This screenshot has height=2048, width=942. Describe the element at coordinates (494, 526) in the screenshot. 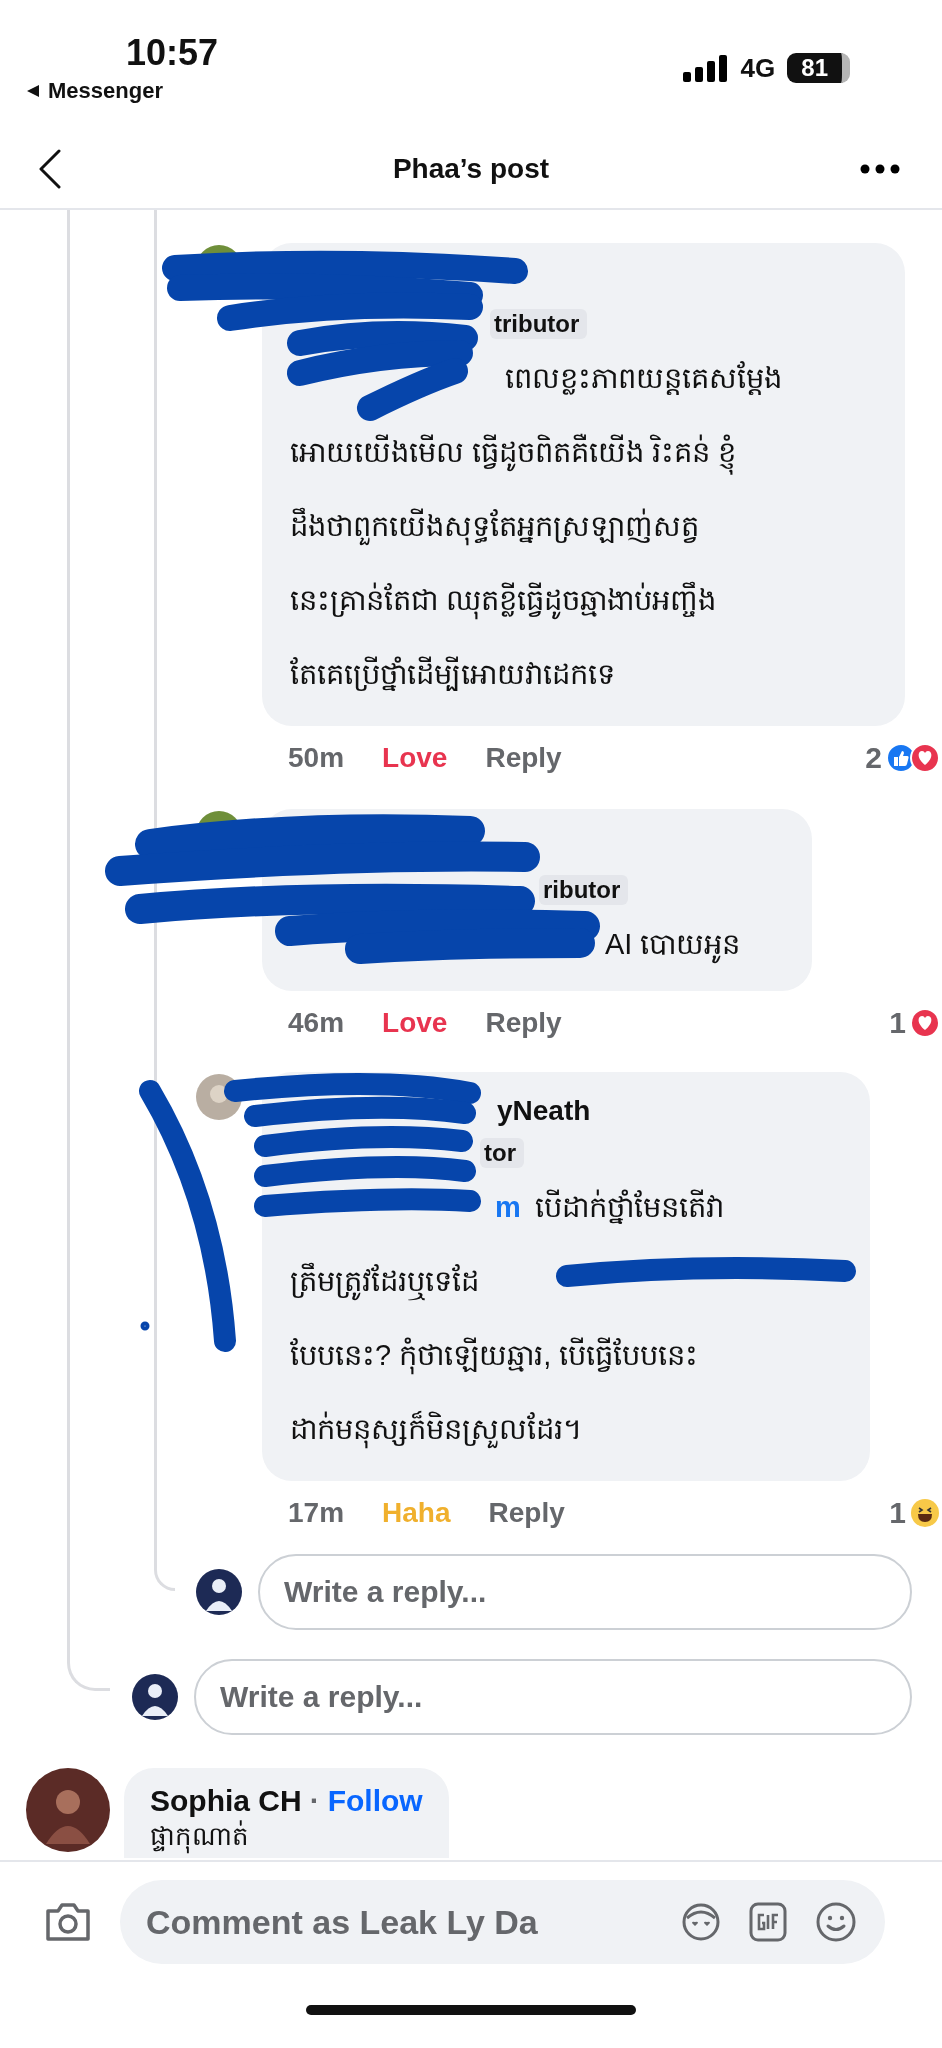

I see `comment-text: ដឹងថាពួកយើងសុទ្ធតែអ្នកស្រឡាញ់សត្វ` at that location.